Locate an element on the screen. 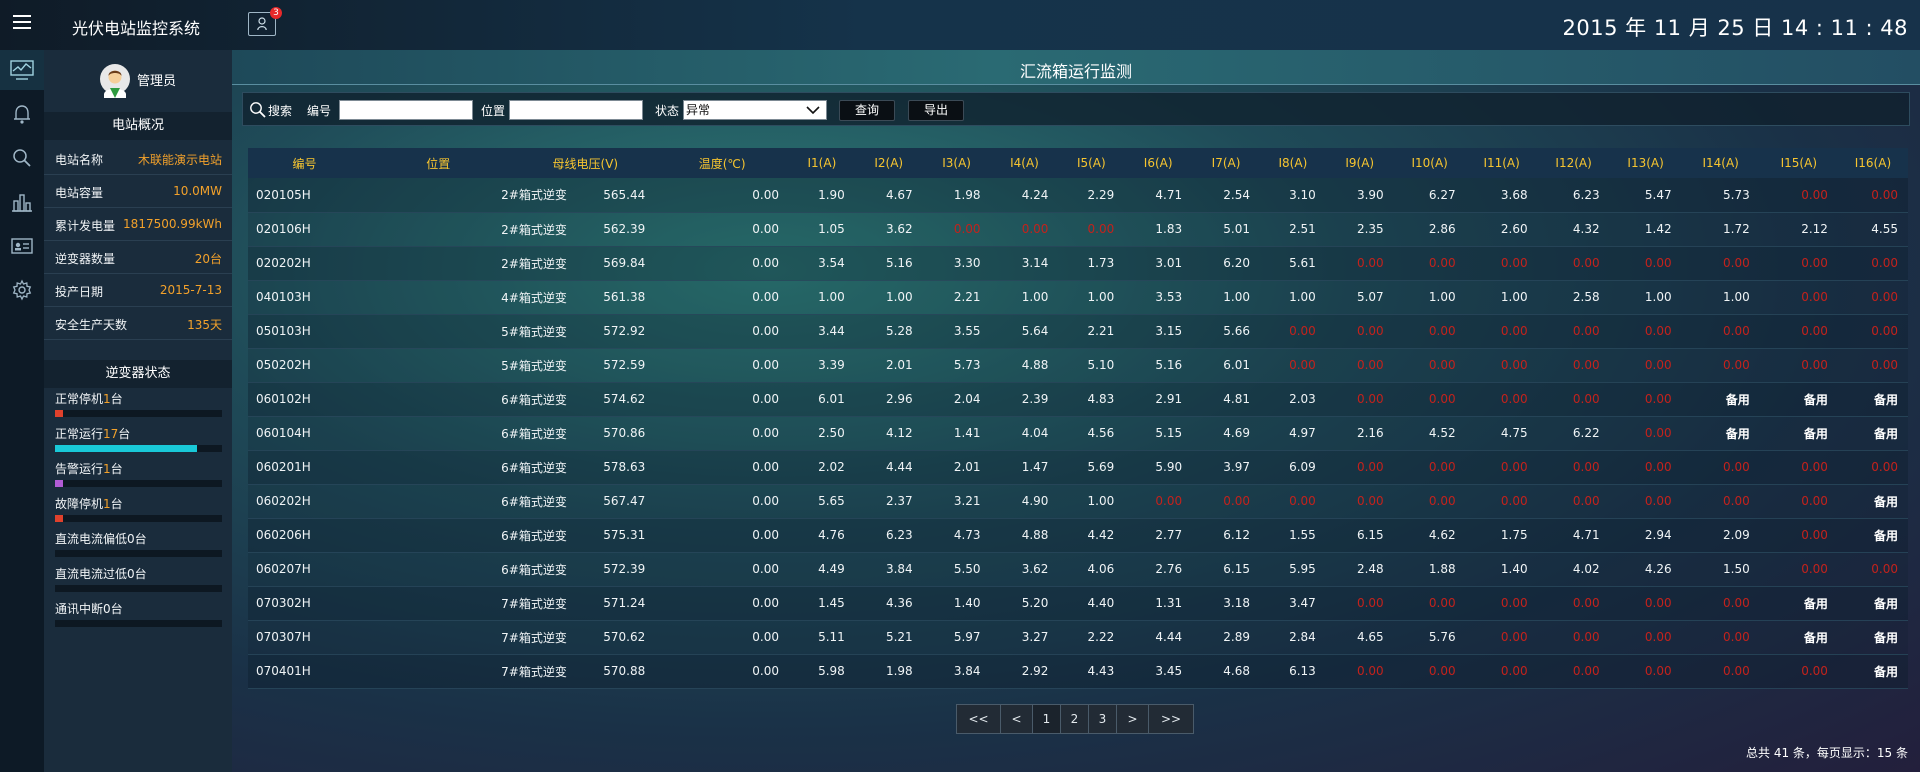 The height and width of the screenshot is (772, 1920). column-header: I8(A) is located at coordinates (1293, 163).